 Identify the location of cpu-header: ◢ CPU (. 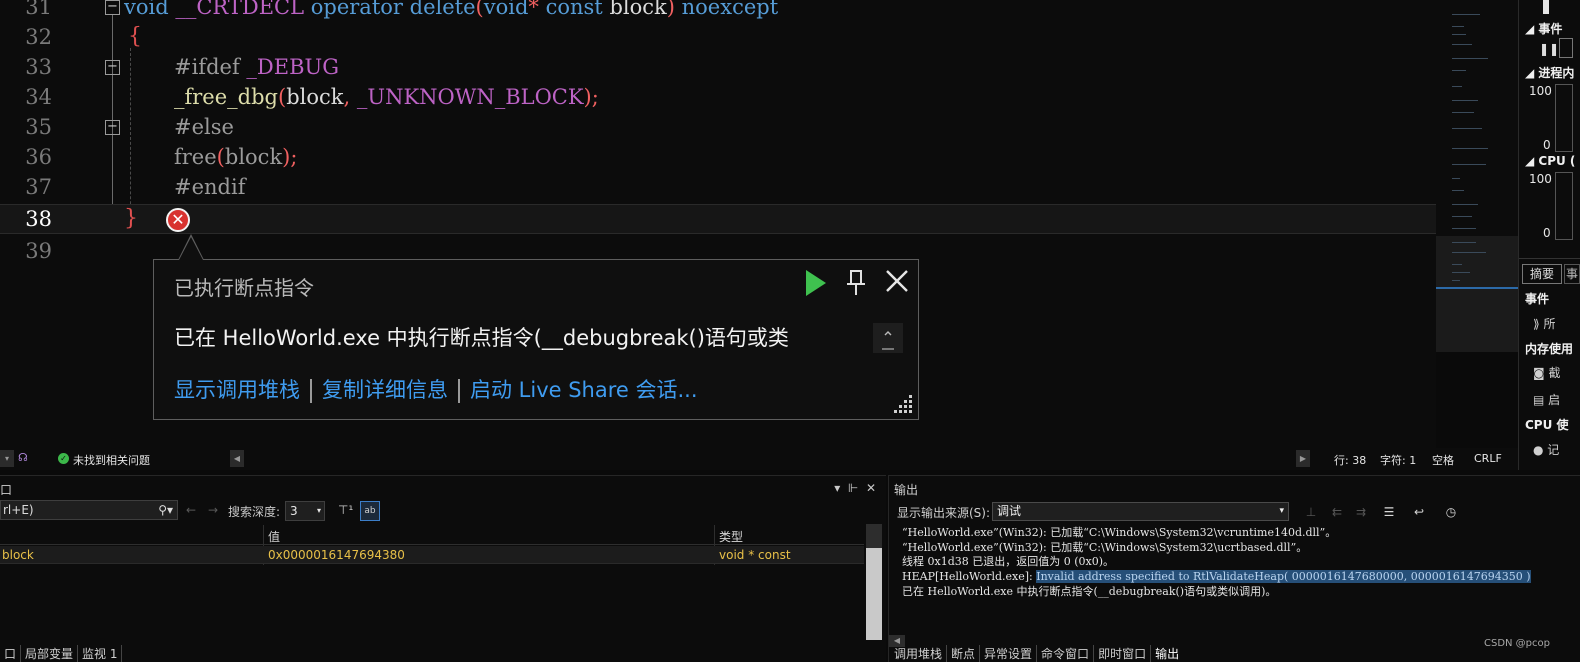
(1550, 161).